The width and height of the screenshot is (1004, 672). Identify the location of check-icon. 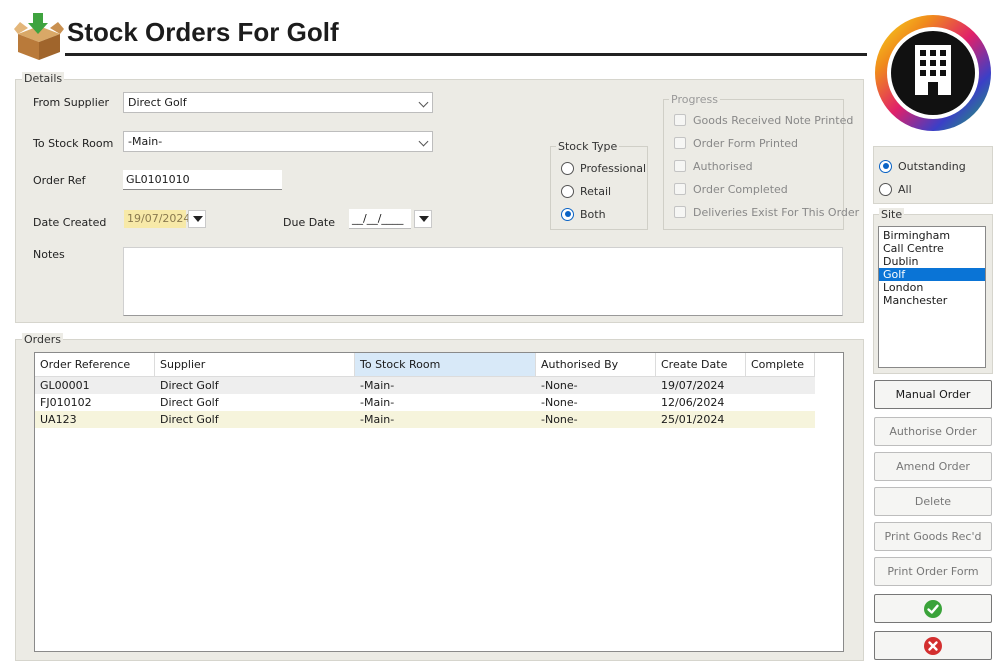
(933, 608).